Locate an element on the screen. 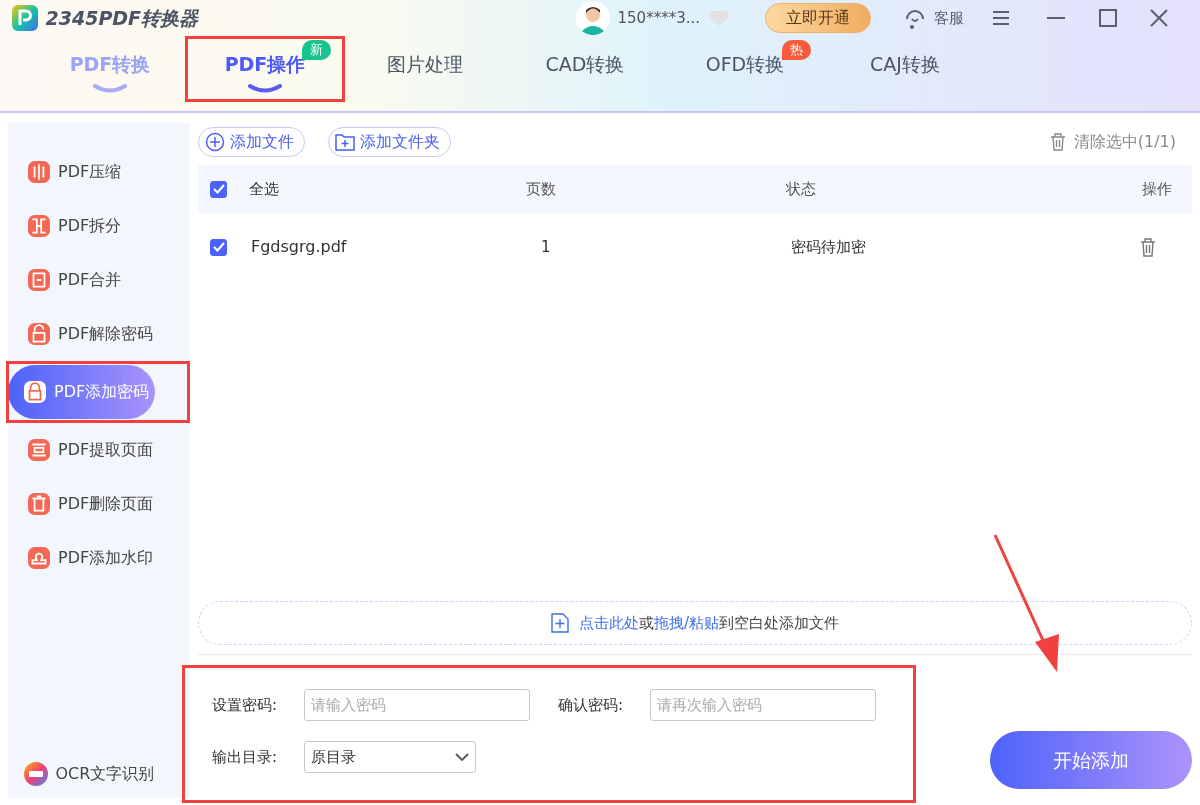 The height and width of the screenshot is (805, 1200). add-file-button: 添加文件 is located at coordinates (251, 142).